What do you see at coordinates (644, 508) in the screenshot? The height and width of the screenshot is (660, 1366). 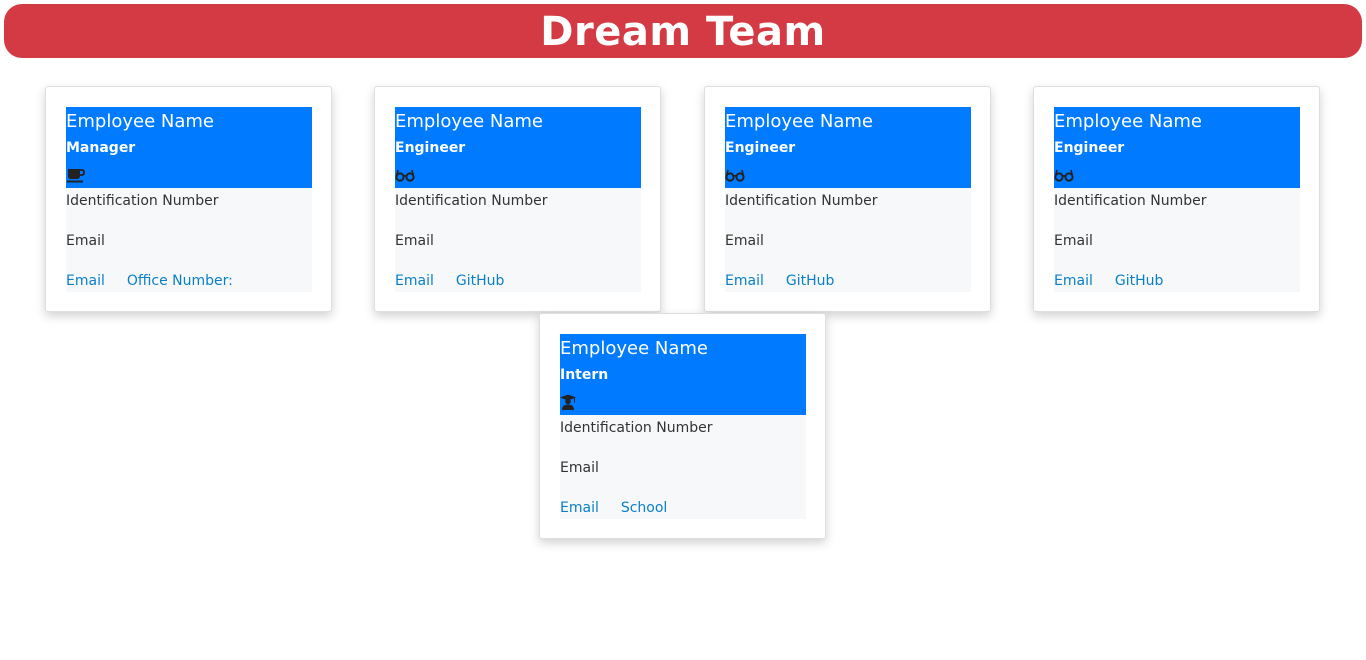 I see `school-link: School` at bounding box center [644, 508].